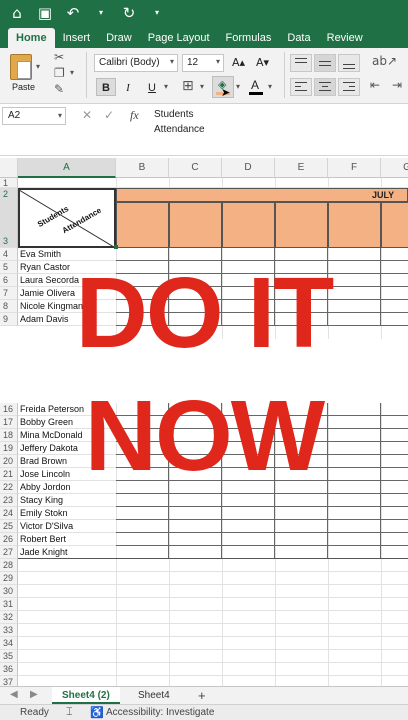 The height and width of the screenshot is (720, 408). I want to click on row-header-25: 25, so click(9, 526).